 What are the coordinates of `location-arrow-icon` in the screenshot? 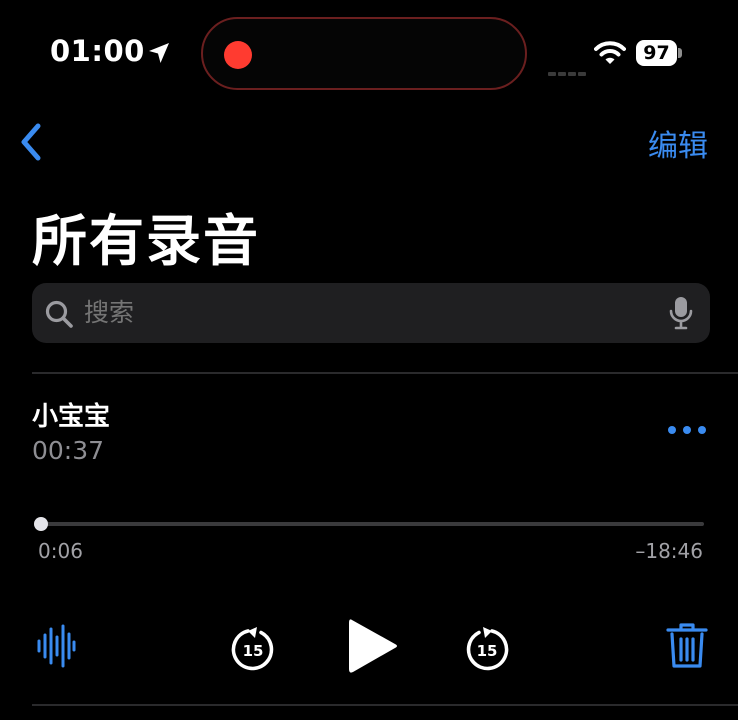 It's located at (159, 53).